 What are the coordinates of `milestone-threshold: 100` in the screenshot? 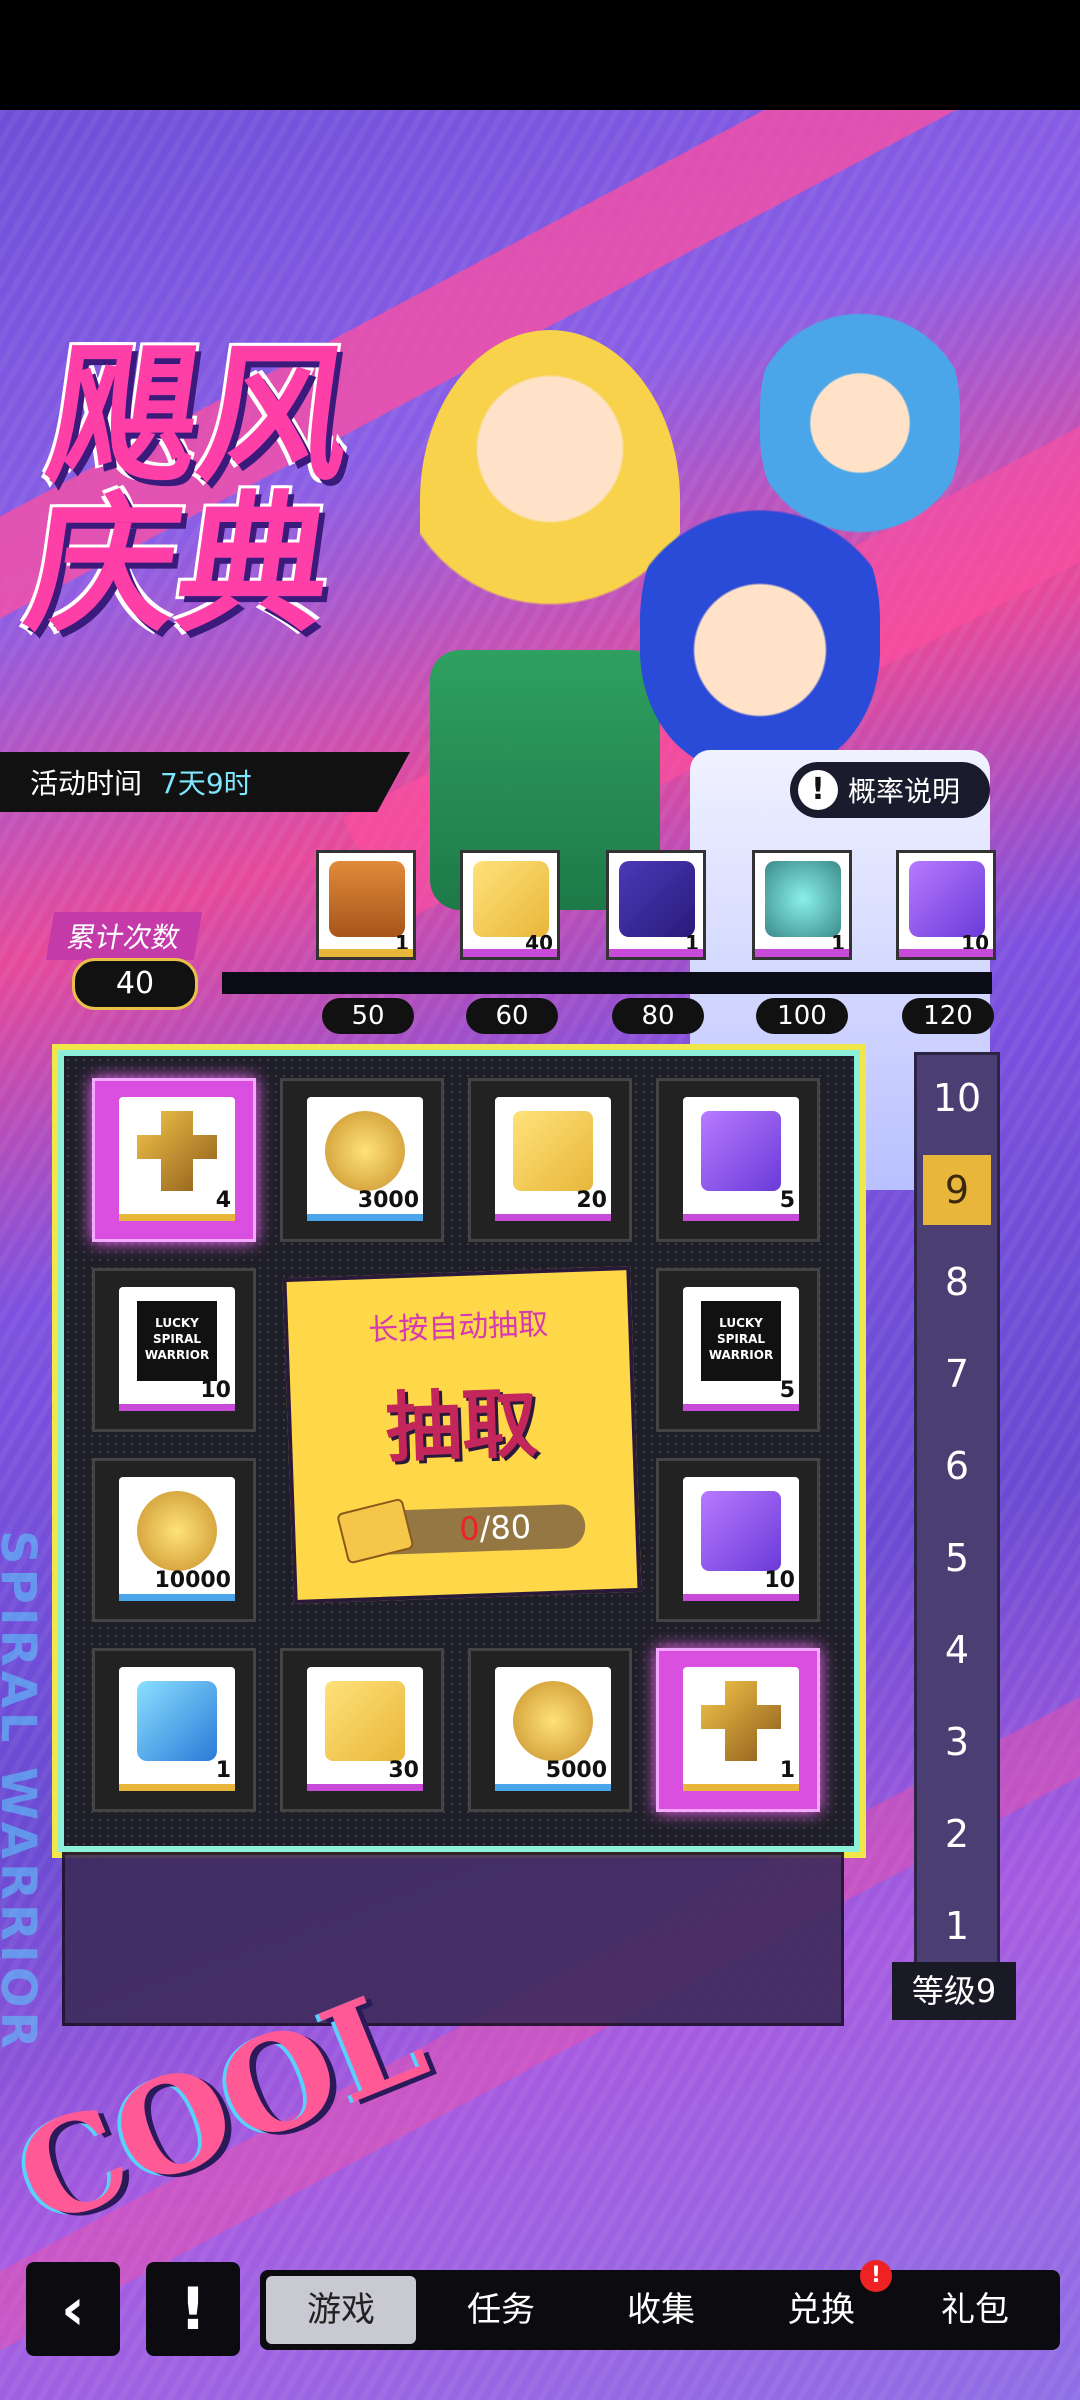 It's located at (802, 1016).